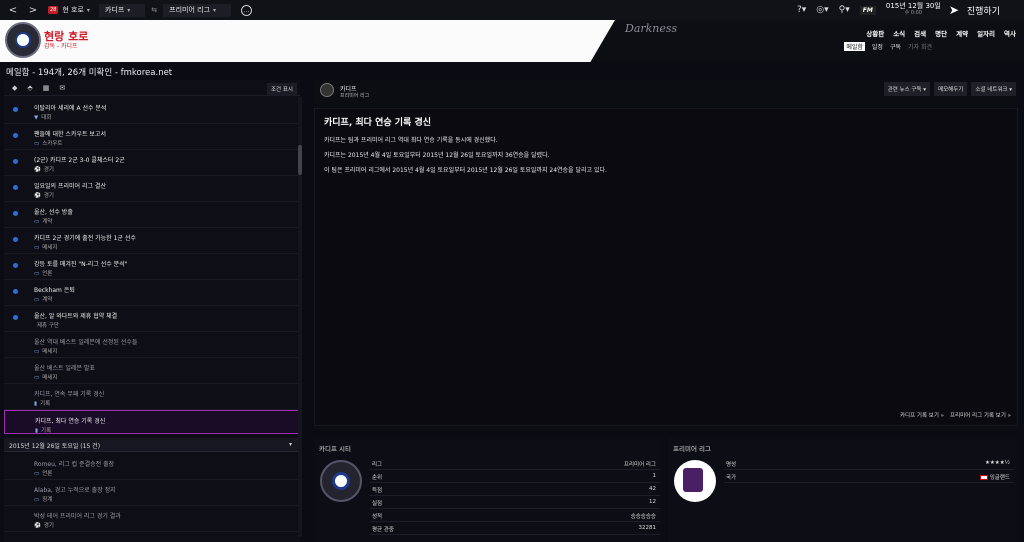 Image resolution: width=1024 pixels, height=542 pixels. What do you see at coordinates (47, 500) in the screenshot?
I see `category-label: 징계` at bounding box center [47, 500].